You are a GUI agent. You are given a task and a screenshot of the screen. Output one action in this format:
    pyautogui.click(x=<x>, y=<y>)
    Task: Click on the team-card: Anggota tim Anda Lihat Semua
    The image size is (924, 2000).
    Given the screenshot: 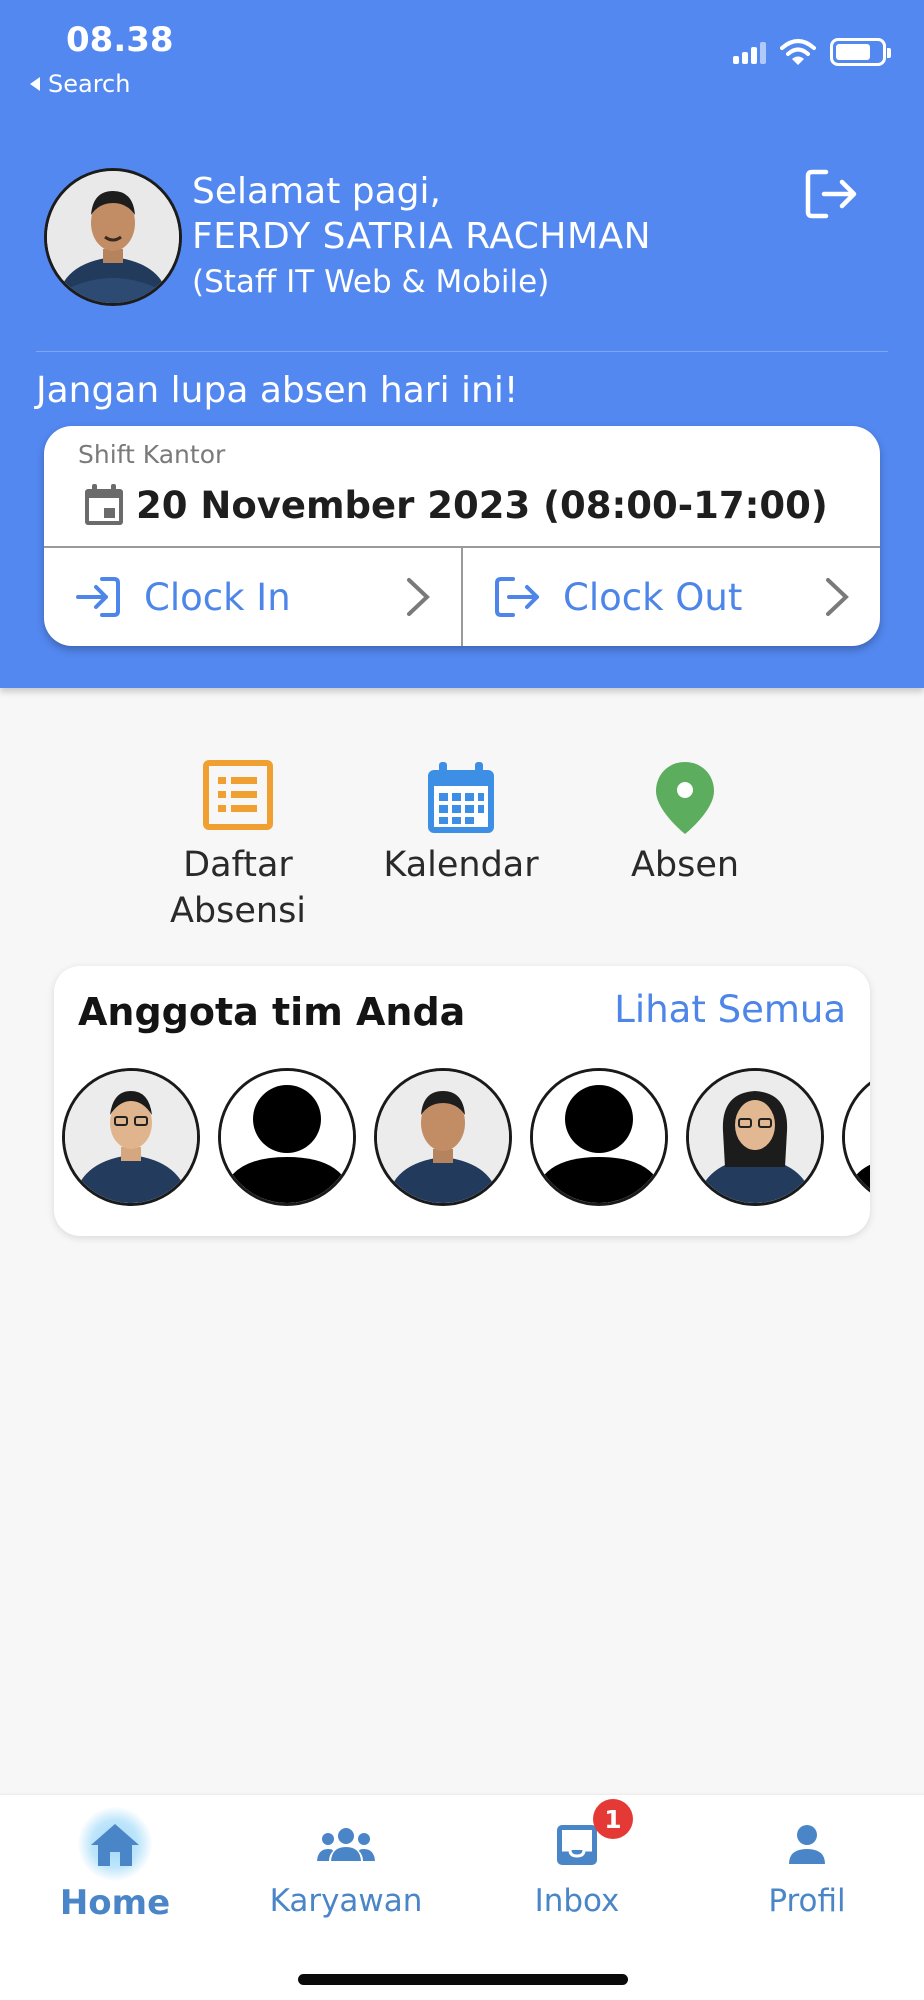 What is the action you would take?
    pyautogui.click(x=462, y=1101)
    